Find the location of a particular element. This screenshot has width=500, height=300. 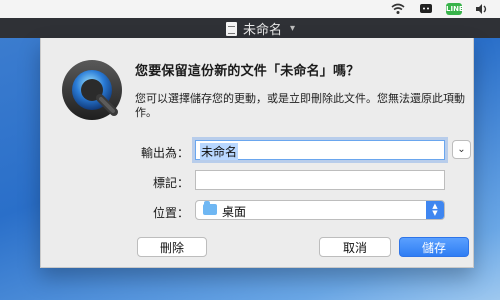

popup-stepper-icon: ▲ ▼ is located at coordinates (435, 210).